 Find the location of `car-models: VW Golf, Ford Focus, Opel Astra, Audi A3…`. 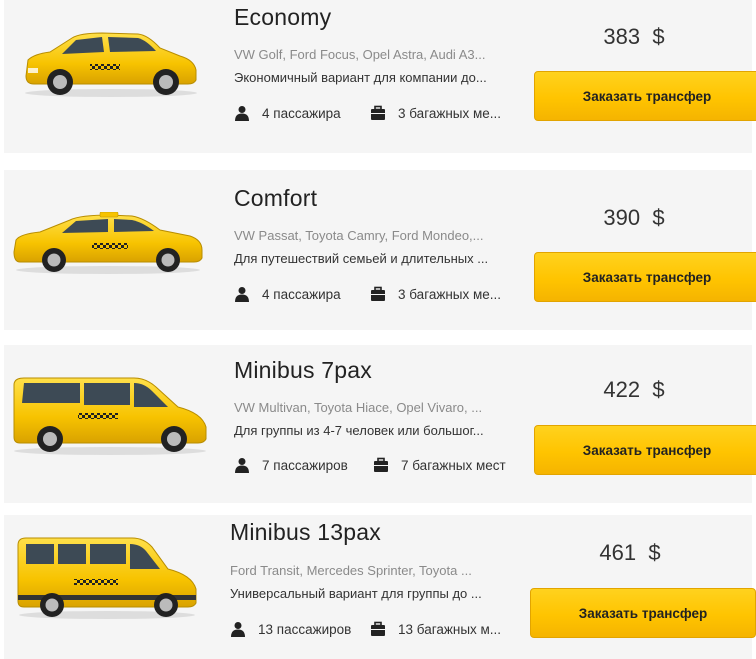

car-models: VW Golf, Ford Focus, Opel Astra, Audi A3… is located at coordinates (360, 54).